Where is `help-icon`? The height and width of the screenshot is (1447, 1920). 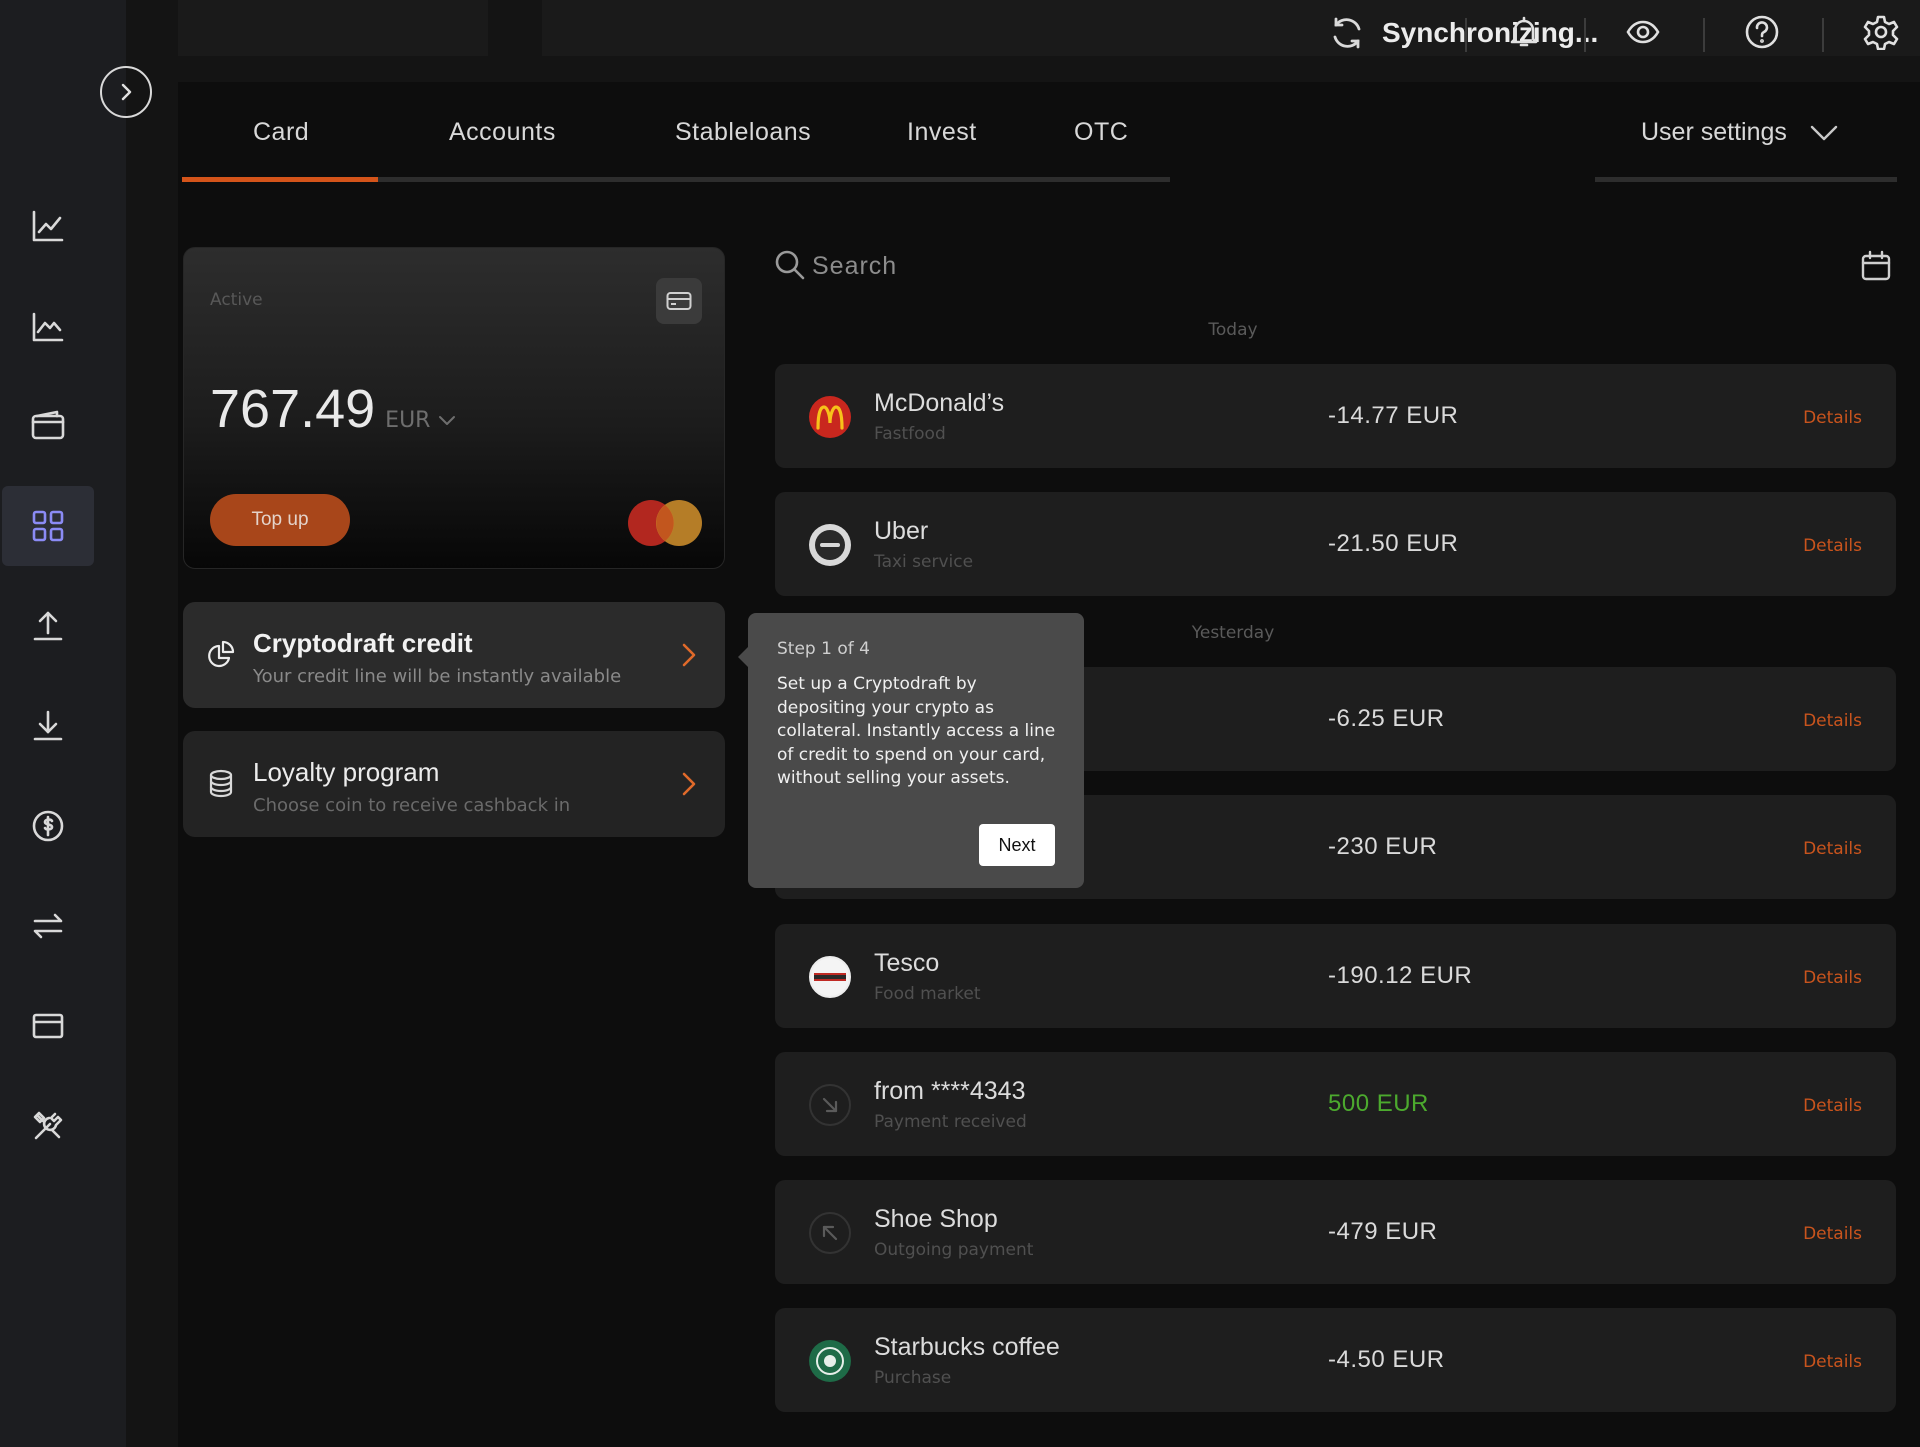
help-icon is located at coordinates (1762, 32).